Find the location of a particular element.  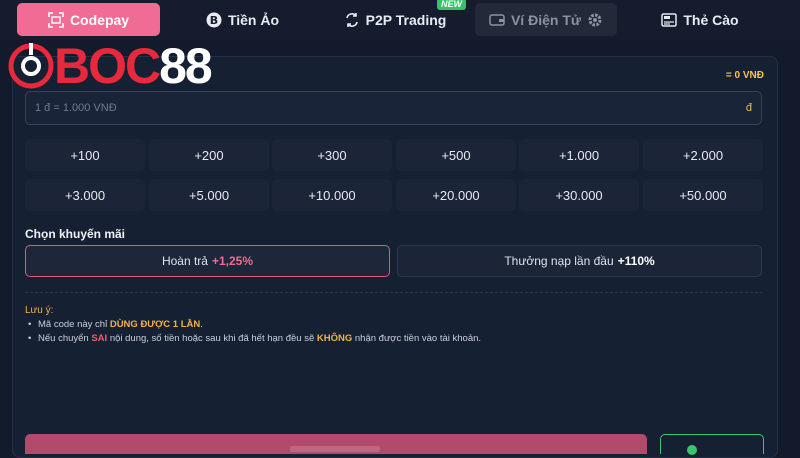

svg-text: B is located at coordinates (214, 20).